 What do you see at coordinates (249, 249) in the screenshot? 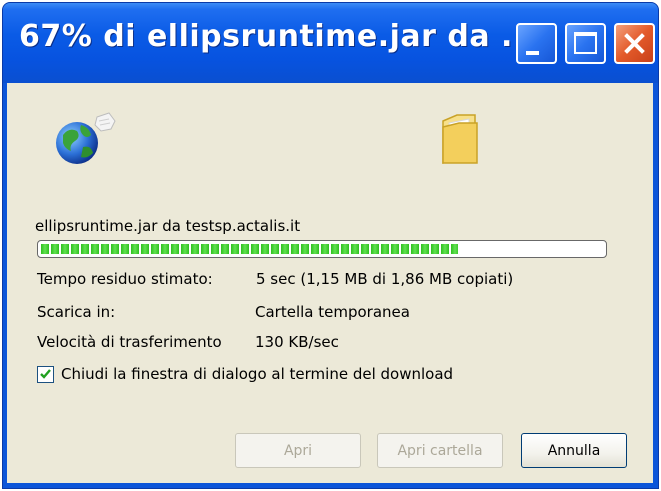
I see `progress-fill` at bounding box center [249, 249].